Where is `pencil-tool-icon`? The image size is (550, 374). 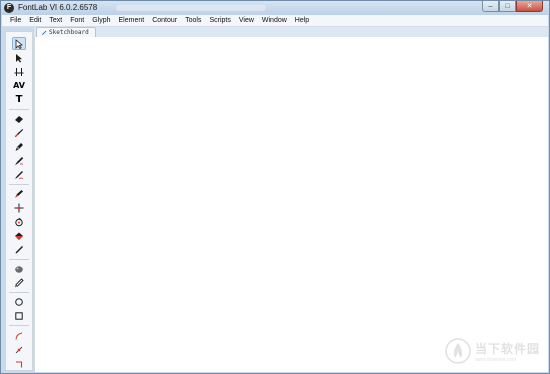
pencil-tool-icon is located at coordinates (19, 174).